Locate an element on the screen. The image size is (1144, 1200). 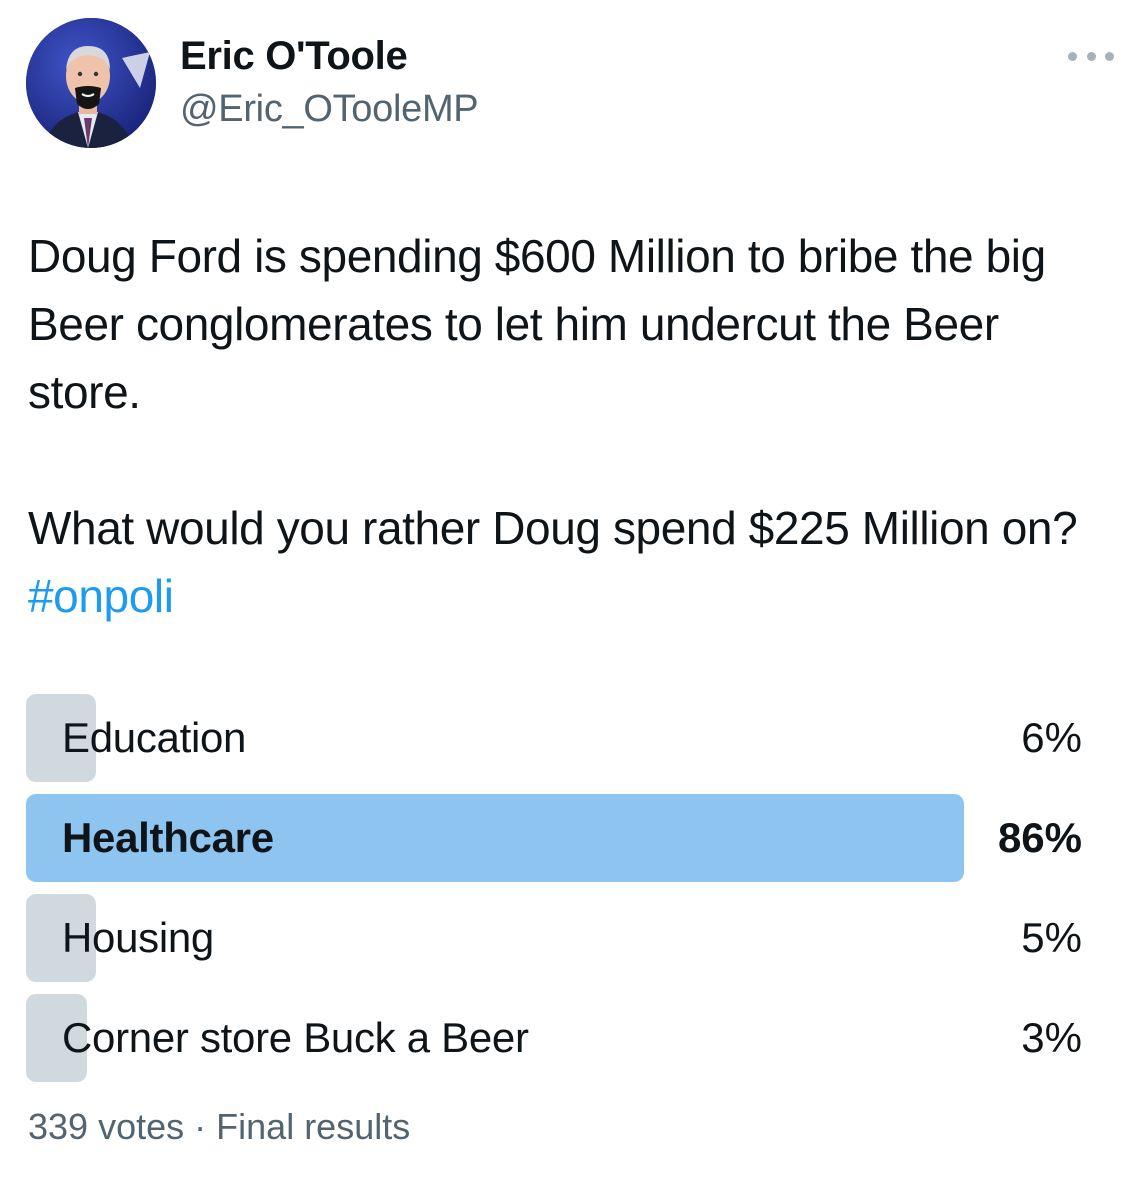
poll-option-label: Healthcare is located at coordinates (168, 837).